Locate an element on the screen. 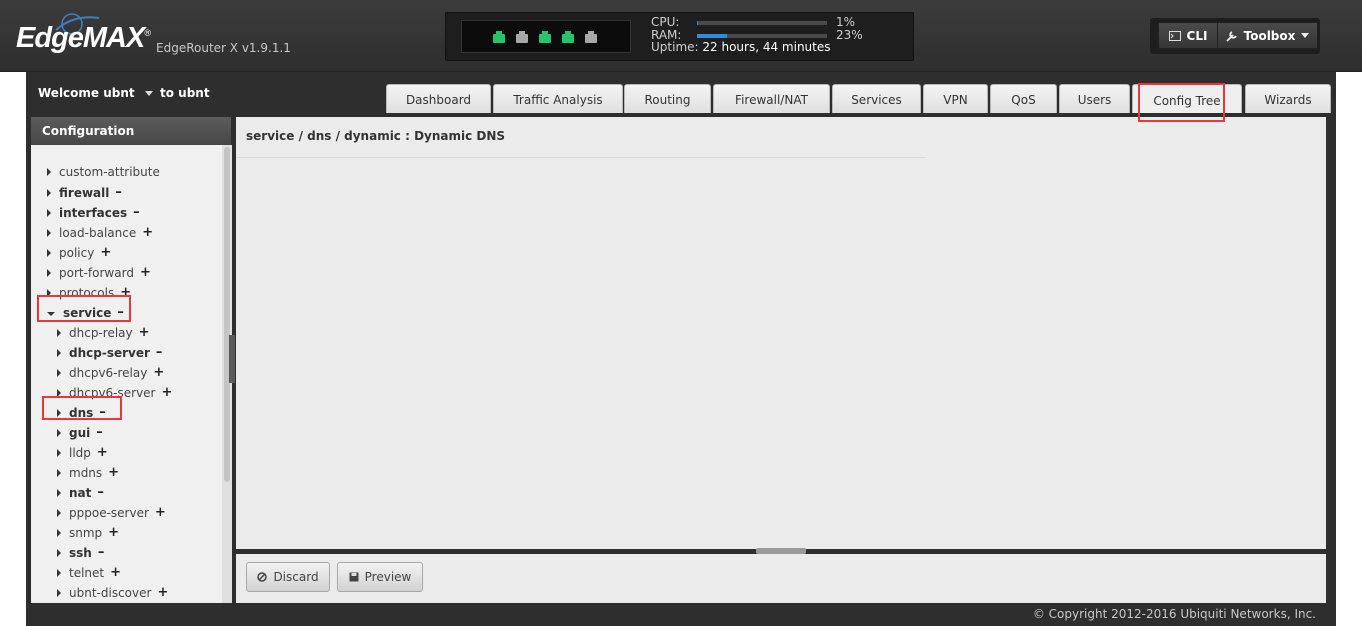  port-1-connected-icon is located at coordinates (499, 37).